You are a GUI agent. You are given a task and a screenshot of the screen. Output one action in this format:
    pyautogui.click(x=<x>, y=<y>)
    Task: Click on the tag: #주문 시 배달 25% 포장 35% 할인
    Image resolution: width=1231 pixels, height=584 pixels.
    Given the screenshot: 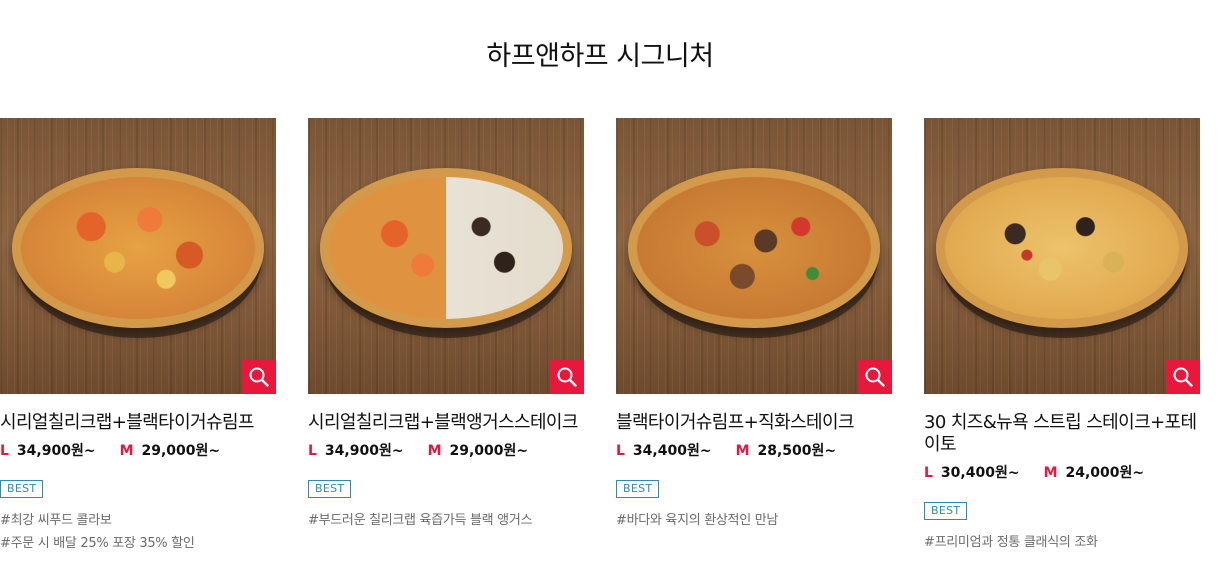 What is the action you would take?
    pyautogui.click(x=97, y=543)
    